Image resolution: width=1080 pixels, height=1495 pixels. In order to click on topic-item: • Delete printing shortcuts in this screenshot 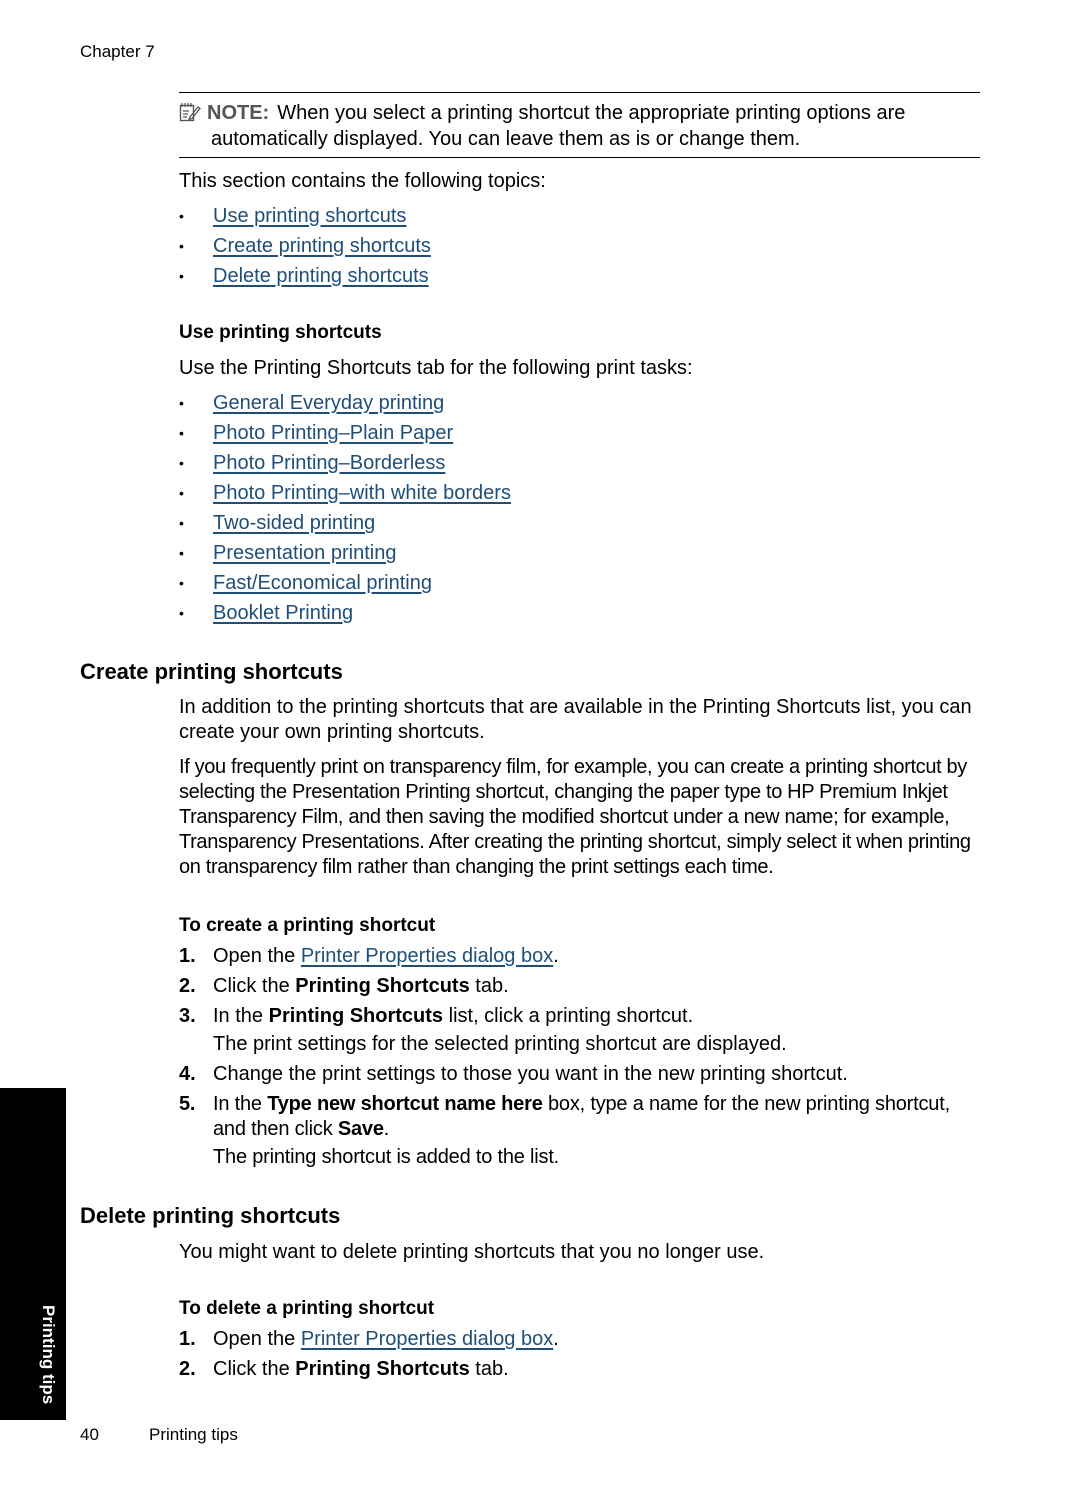, I will do `click(305, 276)`.